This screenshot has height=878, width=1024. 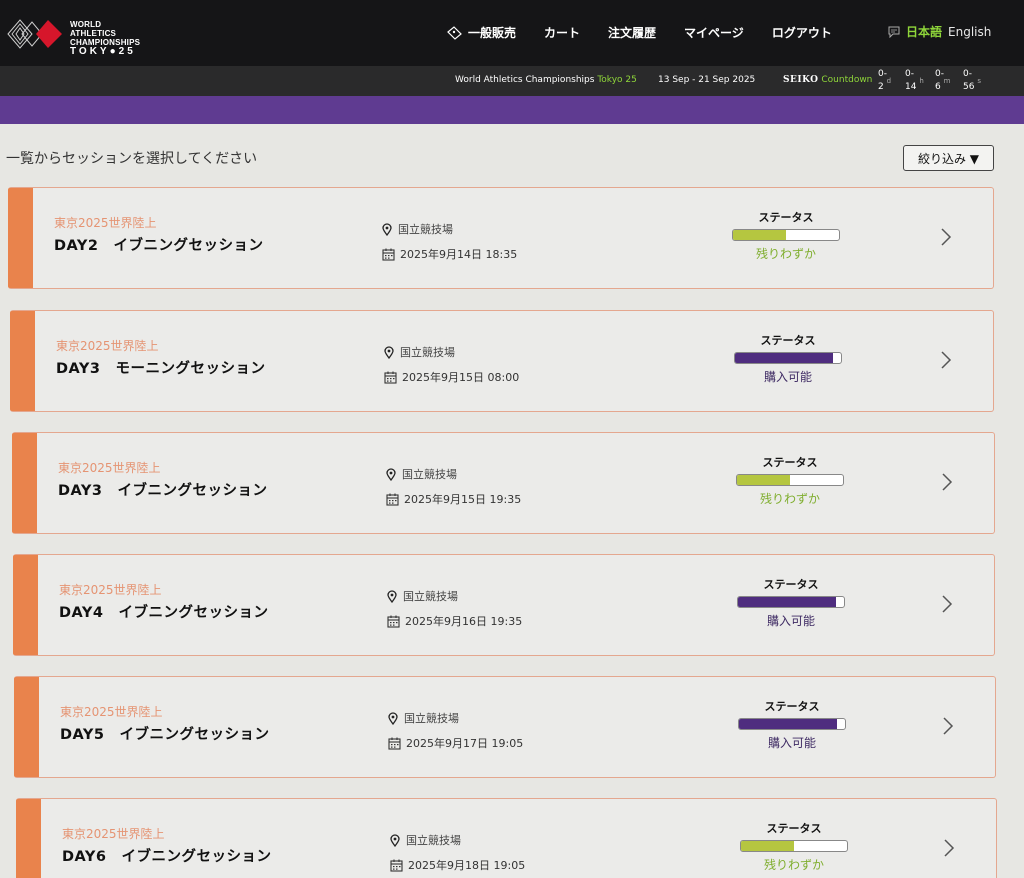 I want to click on logo-text: WORLD ATHLETICS CHAMPIONSHIPS TOKY●25, so click(x=108, y=38).